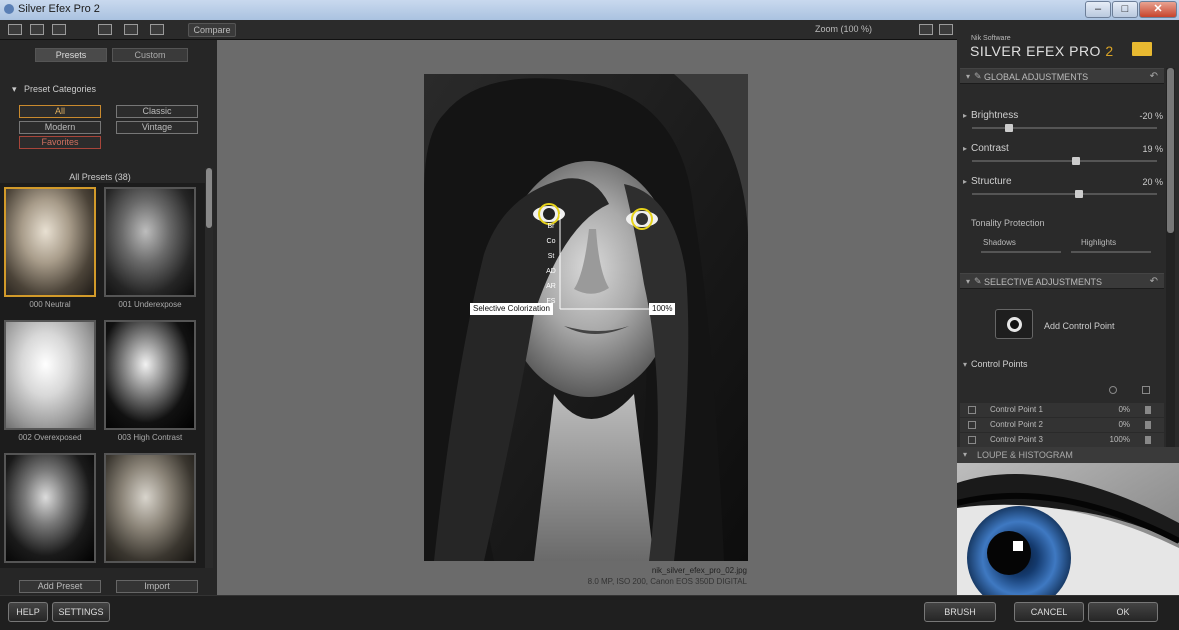  What do you see at coordinates (1043, 282) in the screenshot?
I see `selective-adjustments-title: SELECTIVE ADJUSTMENTS` at bounding box center [1043, 282].